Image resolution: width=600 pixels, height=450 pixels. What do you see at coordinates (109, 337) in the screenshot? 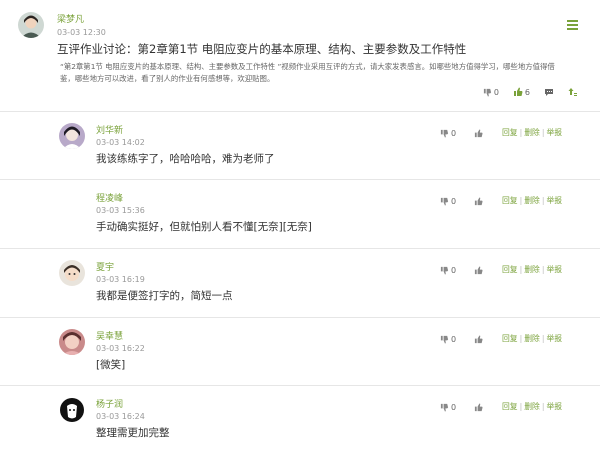
I see `comment-author: 吴幸慧` at bounding box center [109, 337].